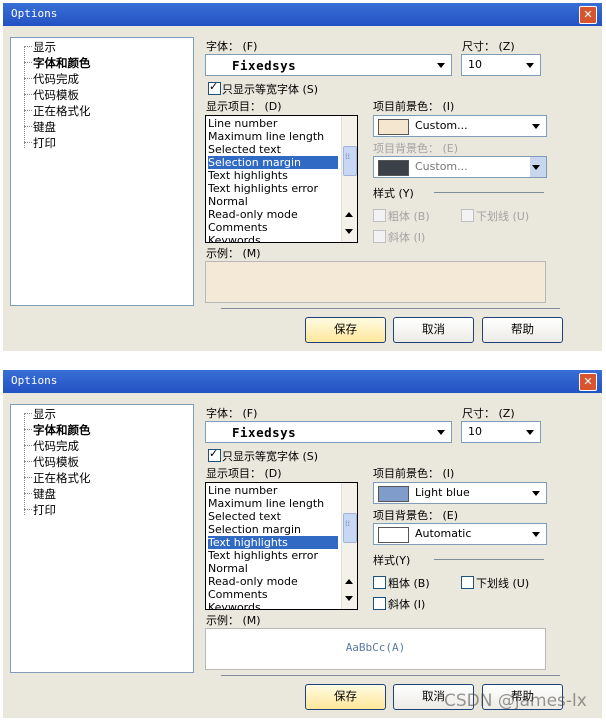  Describe the element at coordinates (503, 216) in the screenshot. I see `underline-label: 下划线 (U)` at that location.